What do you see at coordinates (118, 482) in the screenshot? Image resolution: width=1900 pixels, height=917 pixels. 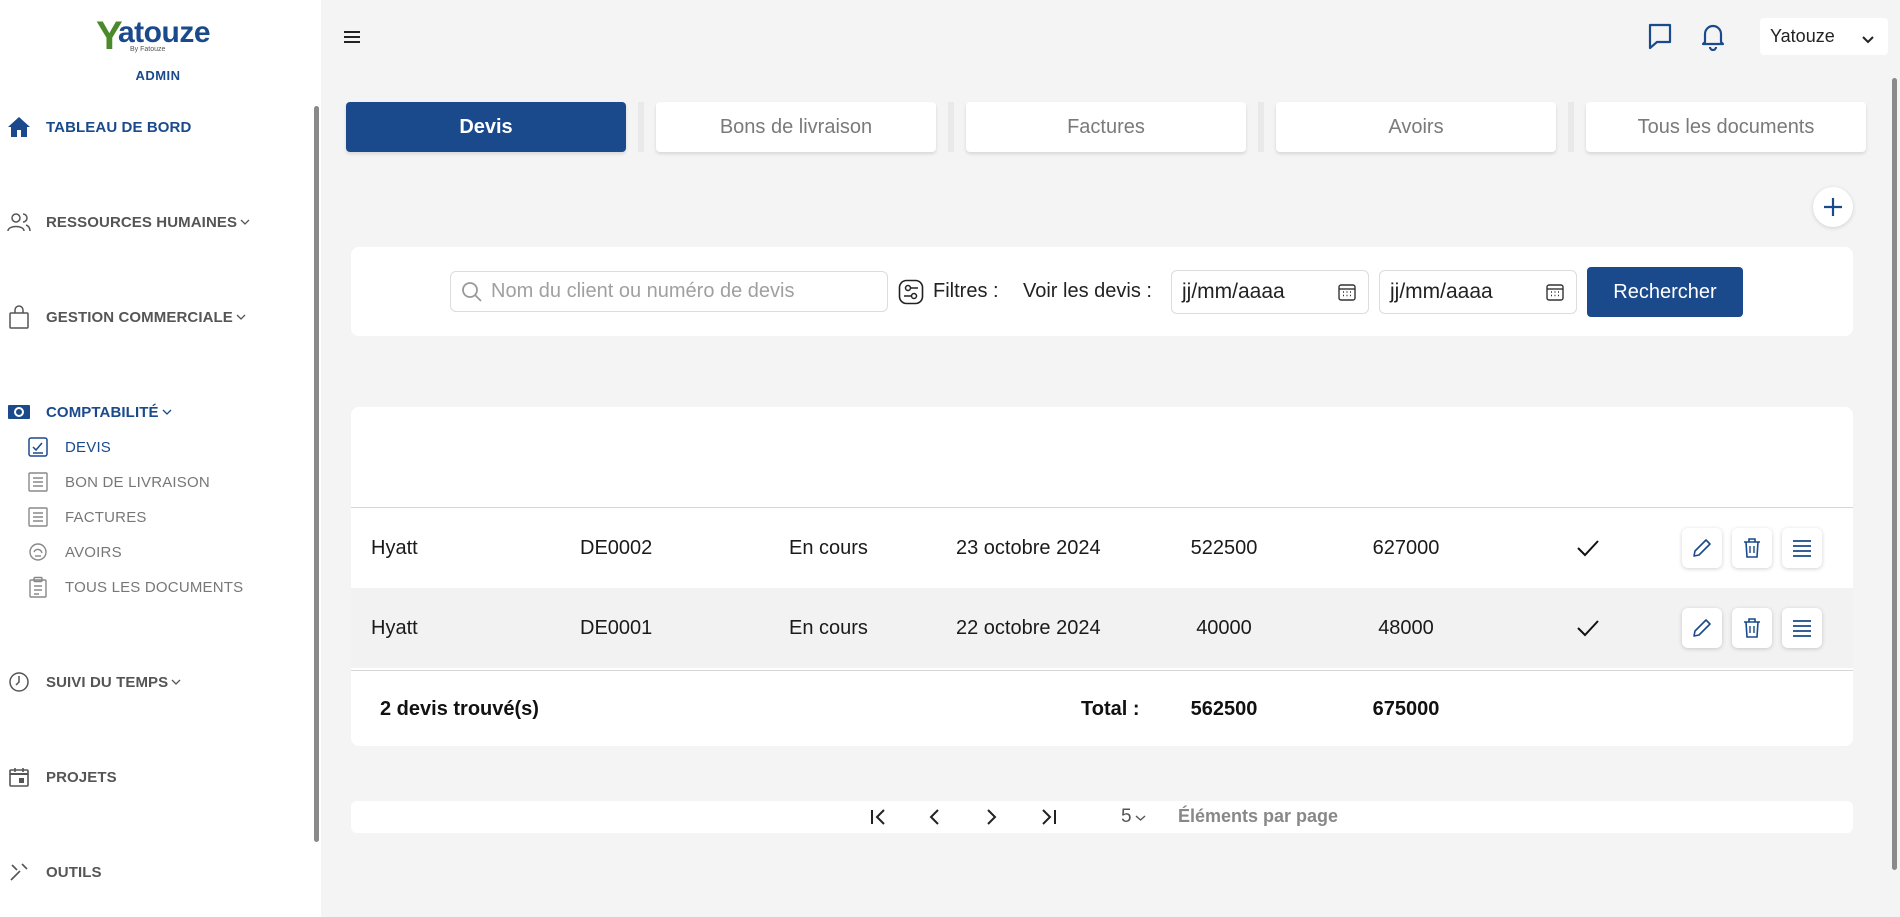 I see `sidebar-subitem-bon-de-livraison: BON DE LIVRAISON` at bounding box center [118, 482].